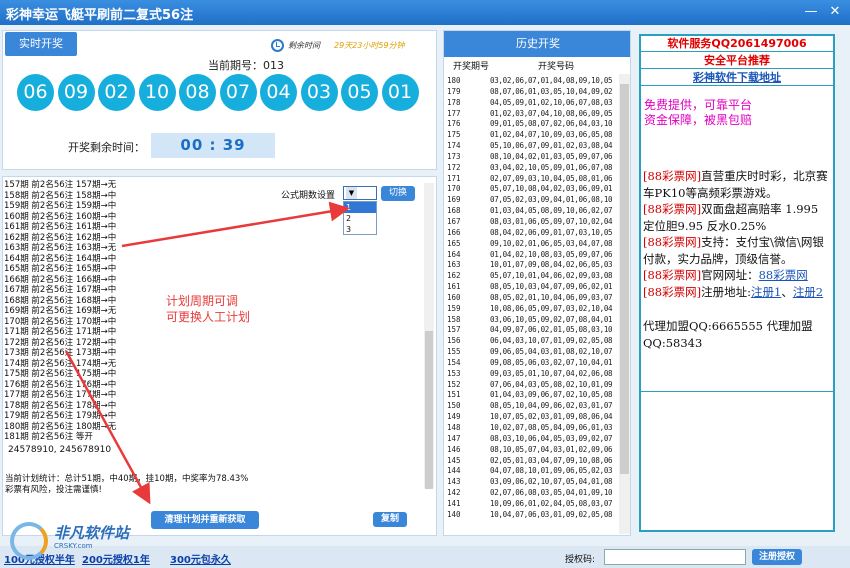 The image size is (850, 568). I want to click on formula-period-select: 1 ▼, so click(360, 193).